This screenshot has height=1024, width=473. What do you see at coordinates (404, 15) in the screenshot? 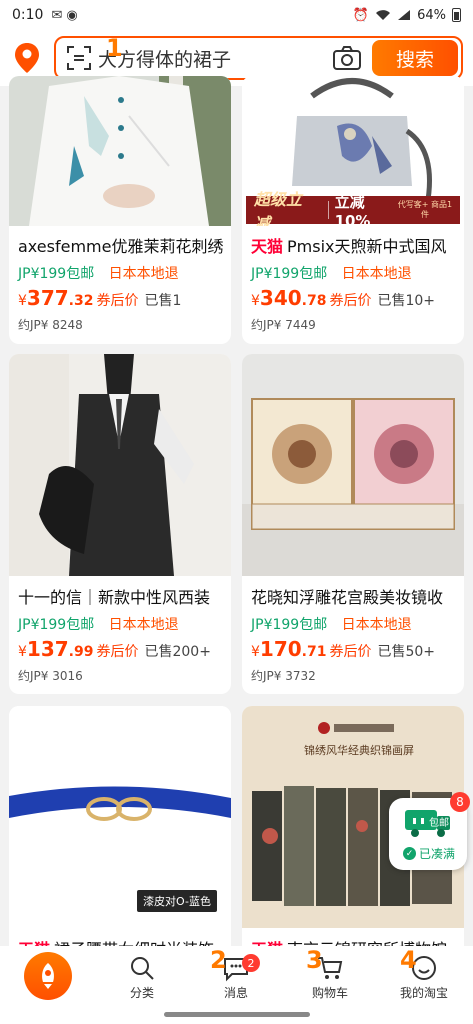
I see `signal-icon` at bounding box center [404, 15].